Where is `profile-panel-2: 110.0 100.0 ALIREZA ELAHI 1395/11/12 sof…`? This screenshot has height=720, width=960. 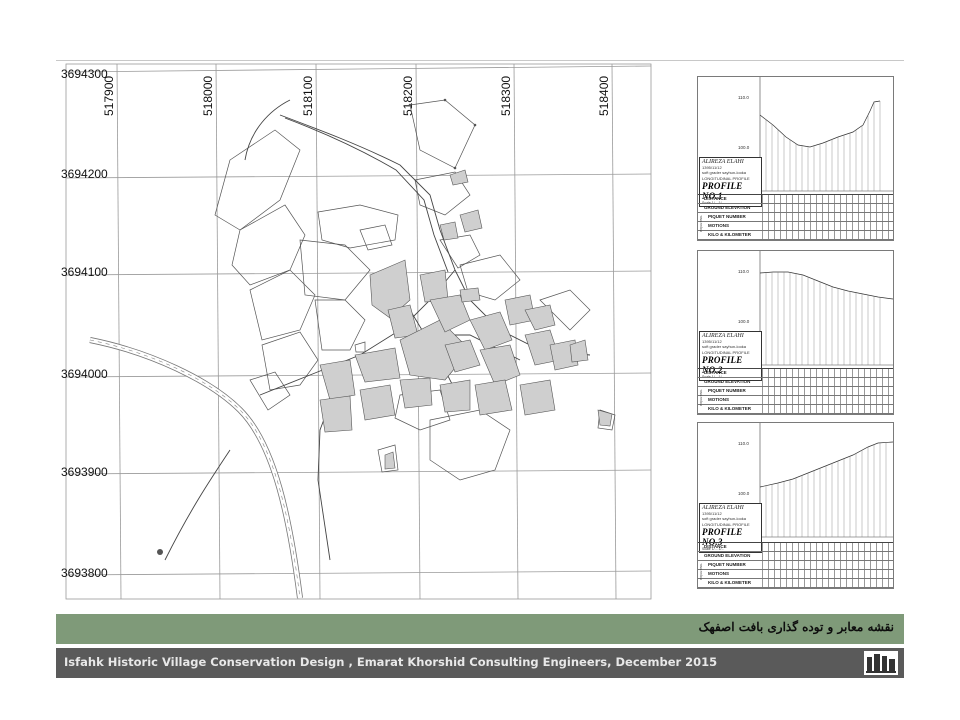
profile-panel-2: 110.0 100.0 ALIREZA ELAHI 1395/11/12 sof… is located at coordinates (795, 332).